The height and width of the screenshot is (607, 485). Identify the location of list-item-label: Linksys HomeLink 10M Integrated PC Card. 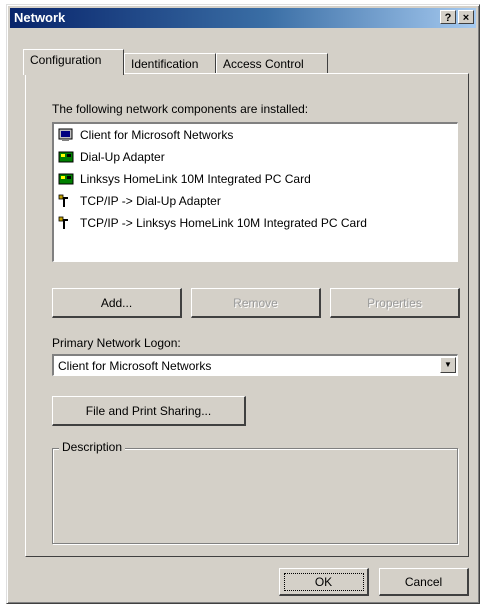
(195, 179).